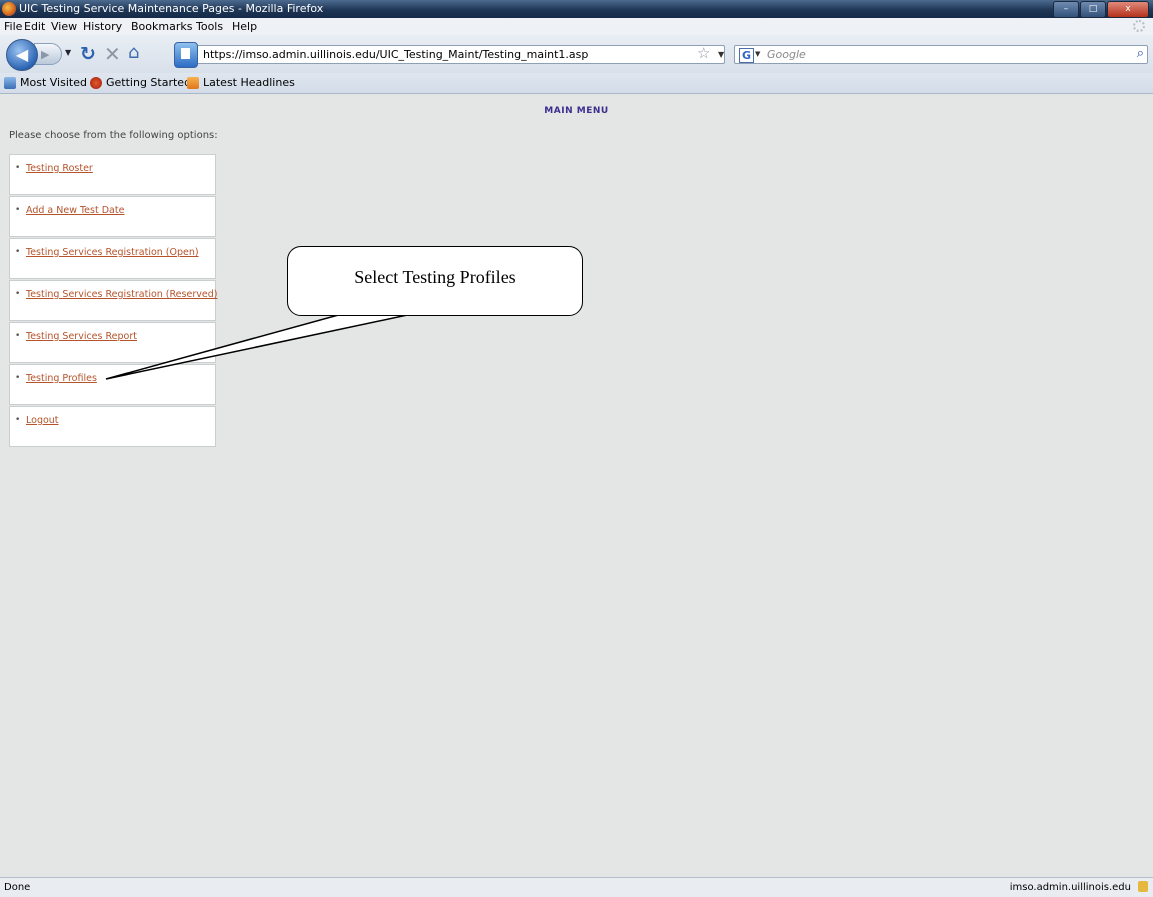 This screenshot has height=897, width=1153. What do you see at coordinates (244, 26) in the screenshot?
I see `menu-help: Help` at bounding box center [244, 26].